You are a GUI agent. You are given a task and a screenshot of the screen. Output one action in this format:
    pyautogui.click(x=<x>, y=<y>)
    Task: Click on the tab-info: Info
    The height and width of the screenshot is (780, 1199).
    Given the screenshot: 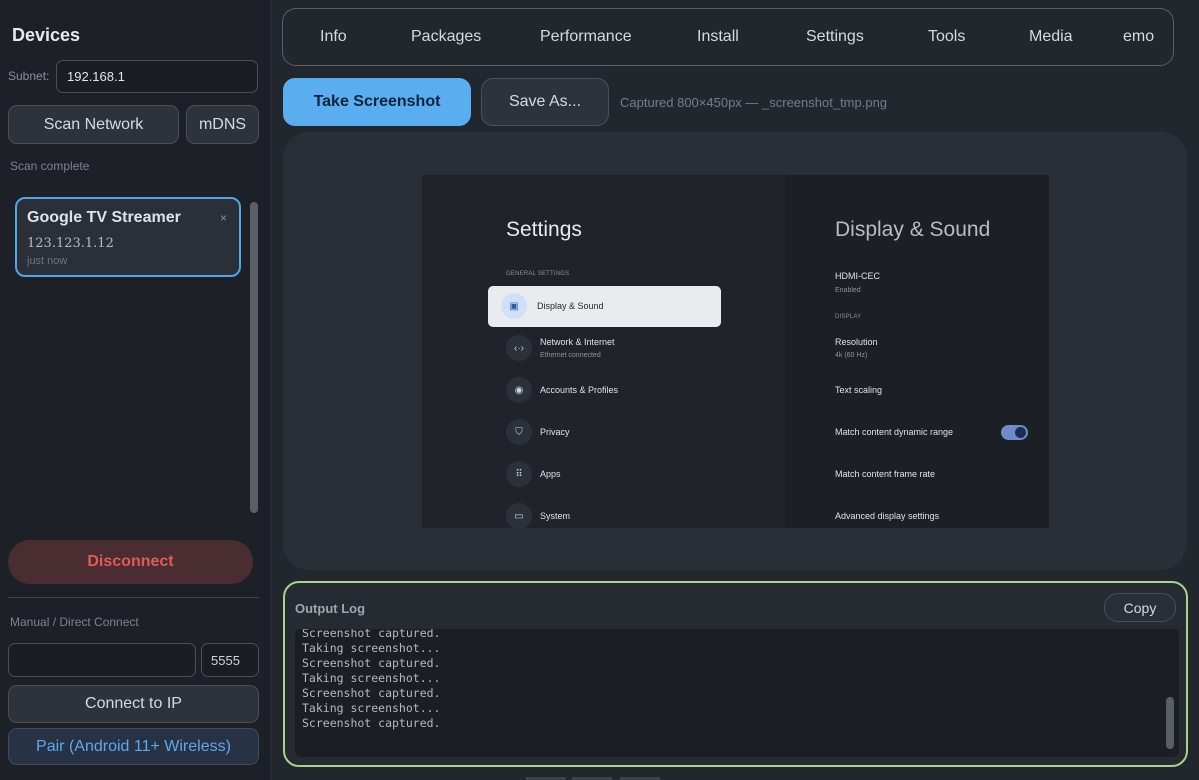 What is the action you would take?
    pyautogui.click(x=333, y=37)
    